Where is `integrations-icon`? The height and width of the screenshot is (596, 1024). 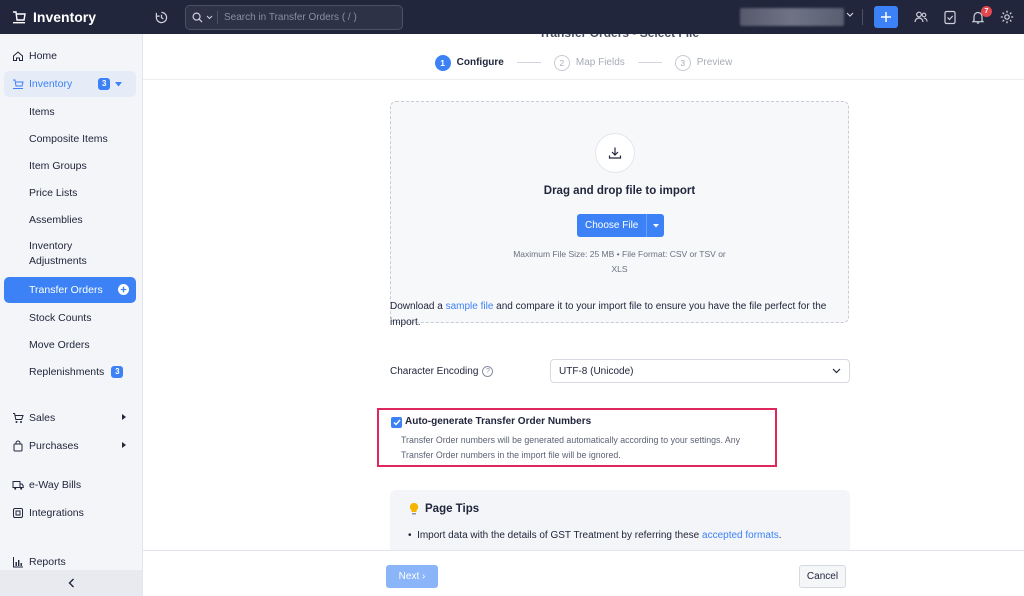
integrations-icon is located at coordinates (18, 513).